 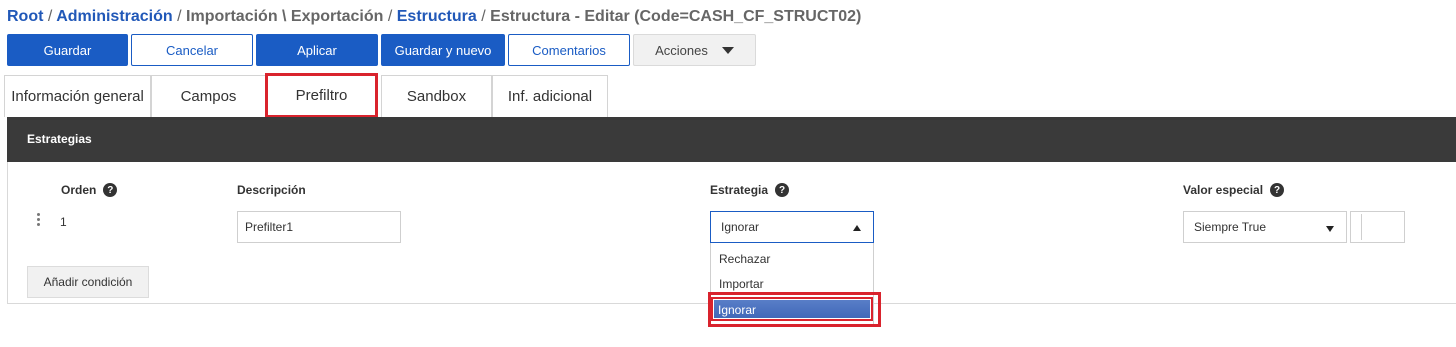 I want to click on column-descripcion-label: Descripción, so click(x=271, y=190).